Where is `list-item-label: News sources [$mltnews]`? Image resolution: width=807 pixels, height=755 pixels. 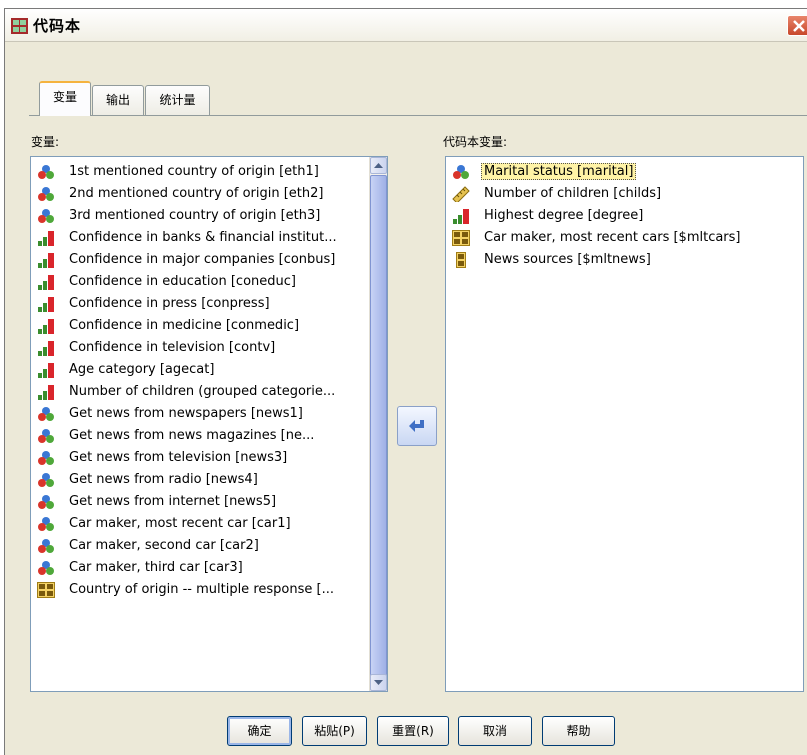
list-item-label: News sources [$mltnews] is located at coordinates (567, 259).